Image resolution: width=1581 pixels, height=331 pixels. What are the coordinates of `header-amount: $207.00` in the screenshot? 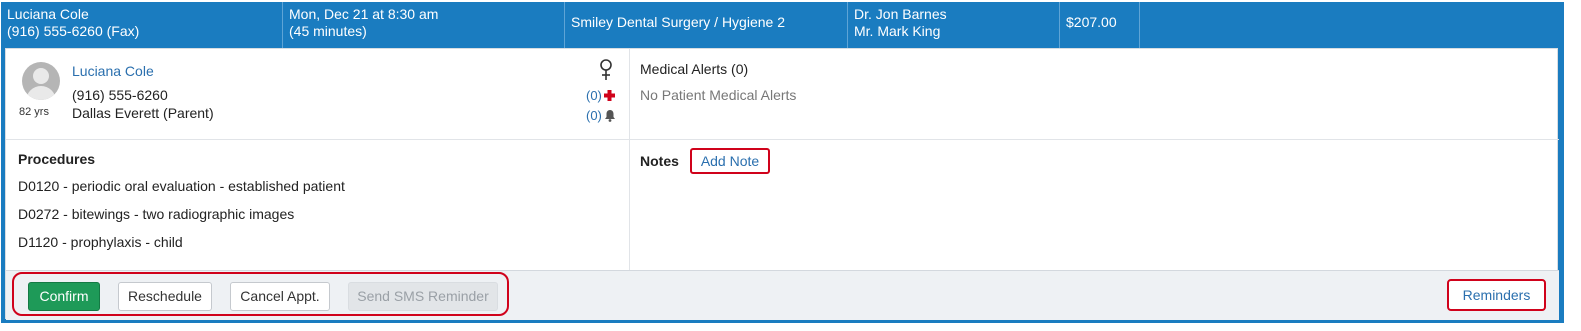 It's located at (1091, 22).